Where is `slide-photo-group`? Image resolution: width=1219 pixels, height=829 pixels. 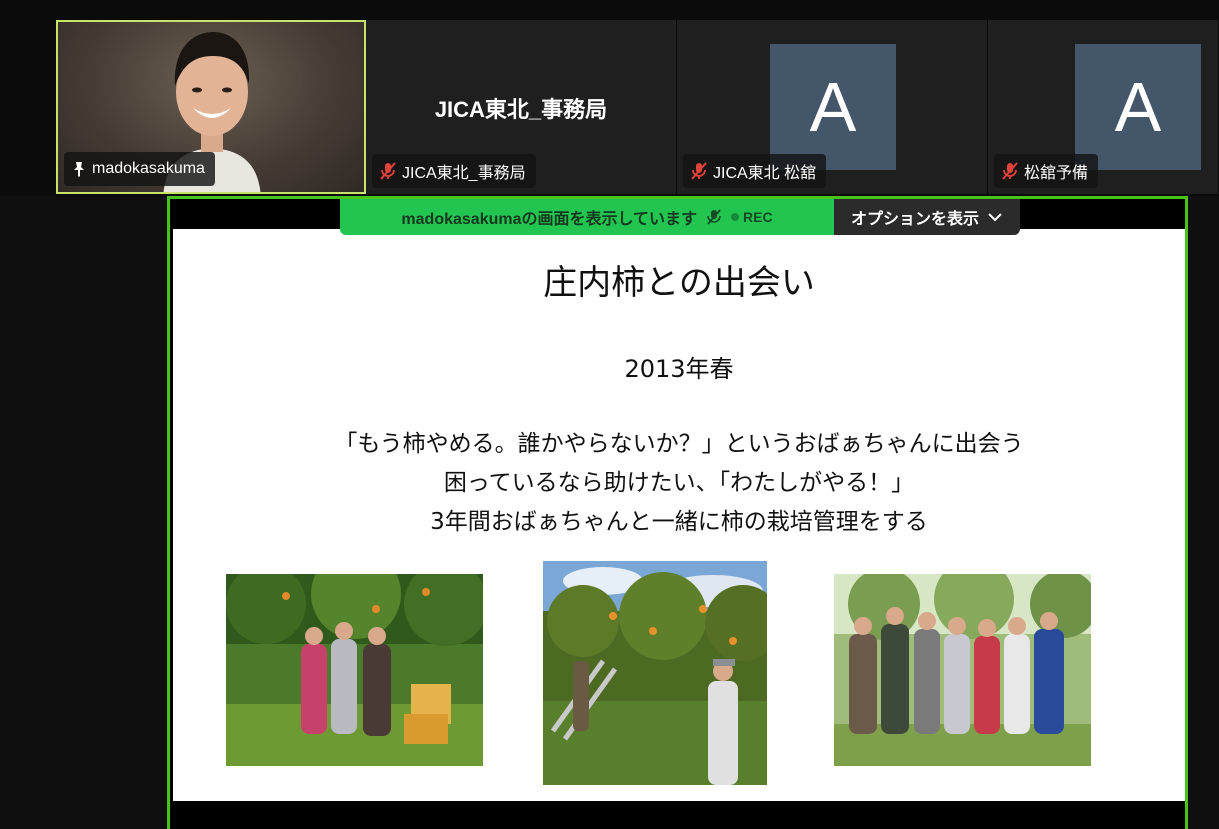 slide-photo-group is located at coordinates (962, 670).